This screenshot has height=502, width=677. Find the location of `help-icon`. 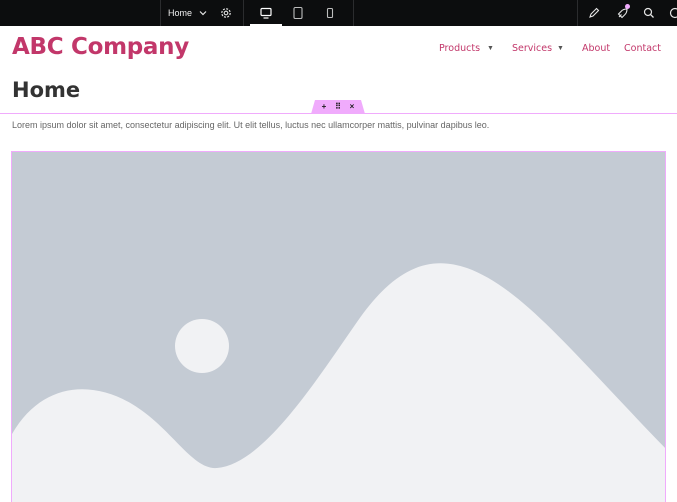

help-icon is located at coordinates (672, 13).